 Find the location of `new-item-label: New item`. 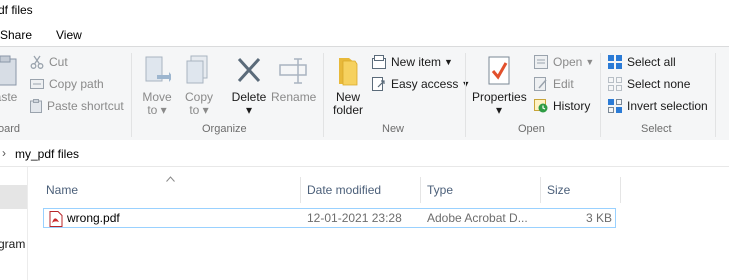

new-item-label: New item is located at coordinates (416, 62).